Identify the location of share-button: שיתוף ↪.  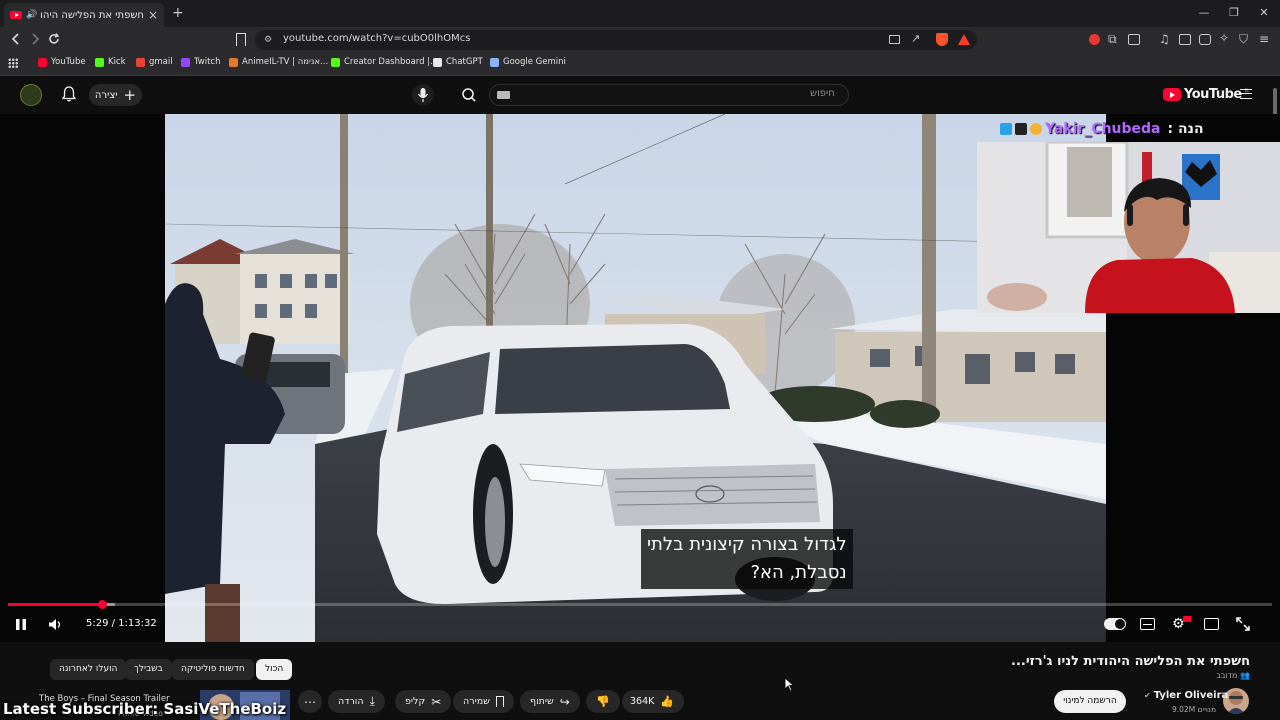
(550, 701).